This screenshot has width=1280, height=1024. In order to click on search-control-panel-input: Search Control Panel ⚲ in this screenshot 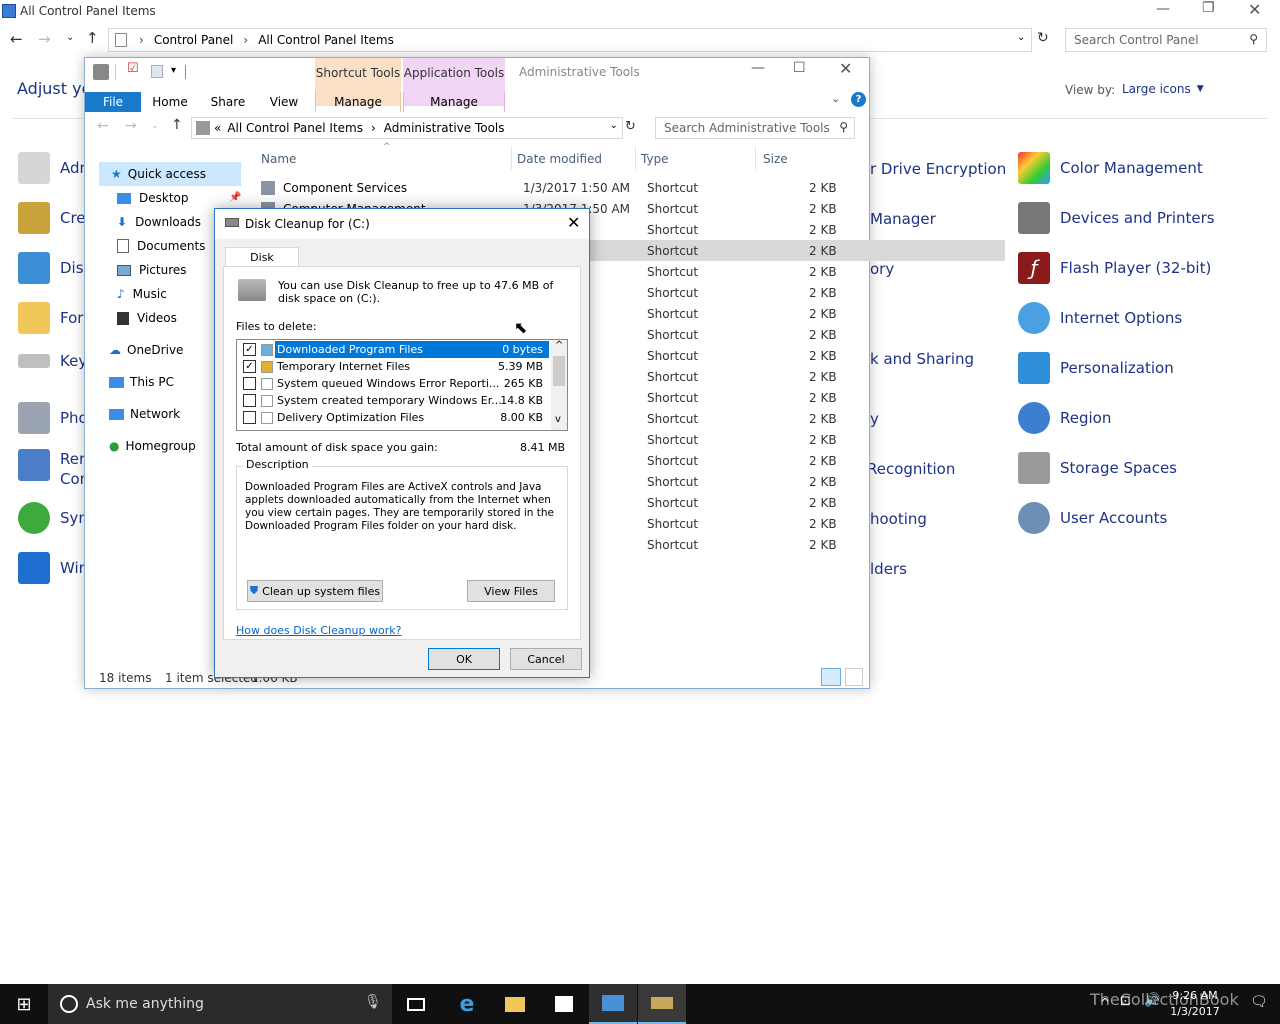, I will do `click(1166, 40)`.